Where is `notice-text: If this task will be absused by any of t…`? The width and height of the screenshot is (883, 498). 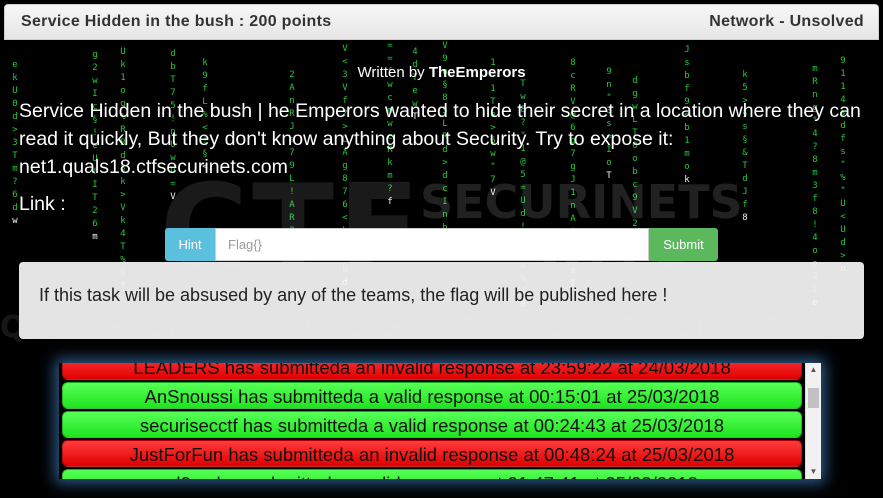
notice-text: If this task will be absused by any of t… is located at coordinates (353, 295).